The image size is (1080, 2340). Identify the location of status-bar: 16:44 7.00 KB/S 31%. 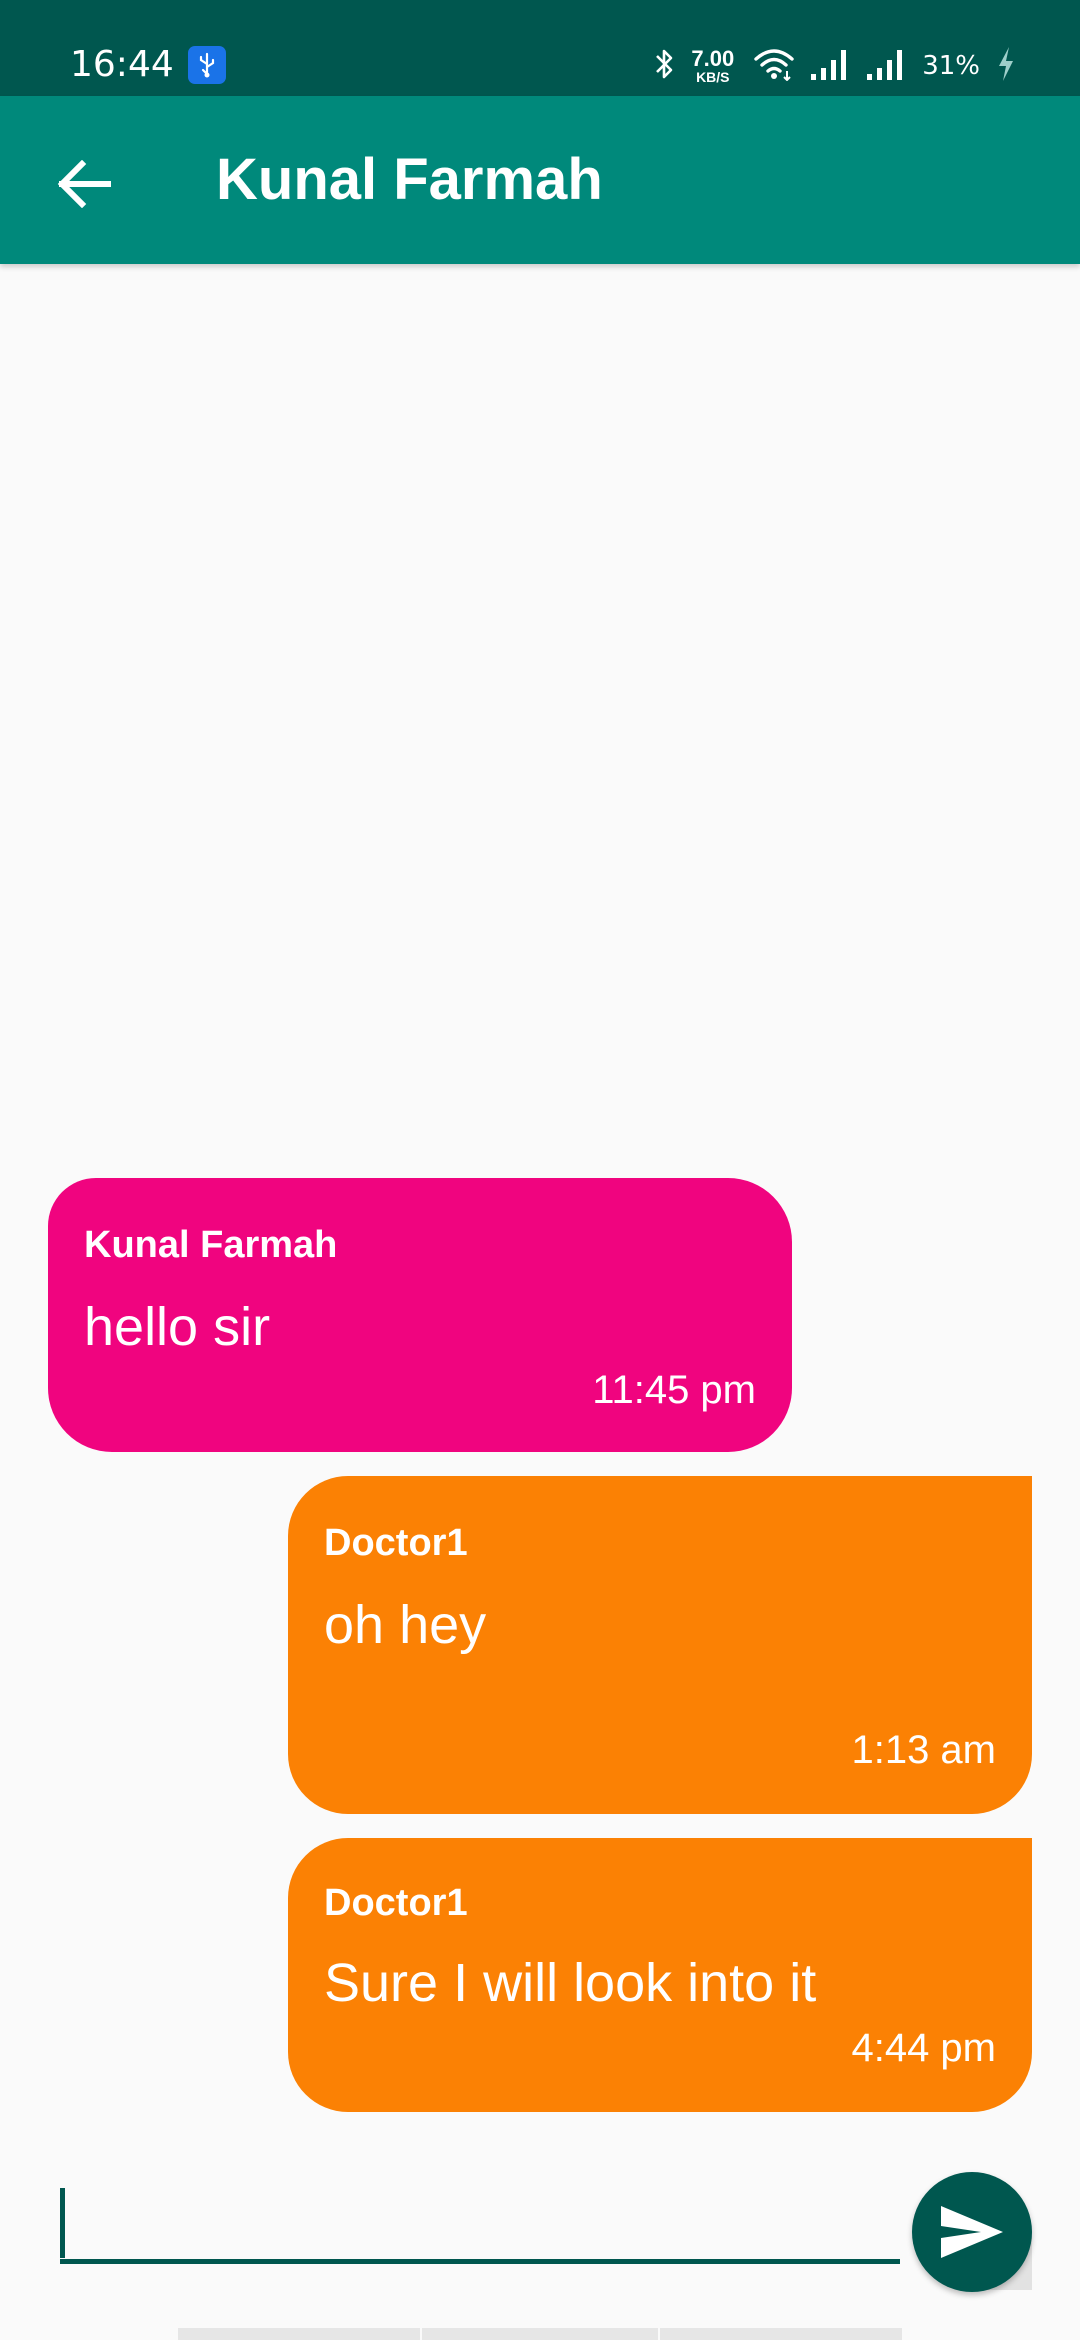
(540, 48).